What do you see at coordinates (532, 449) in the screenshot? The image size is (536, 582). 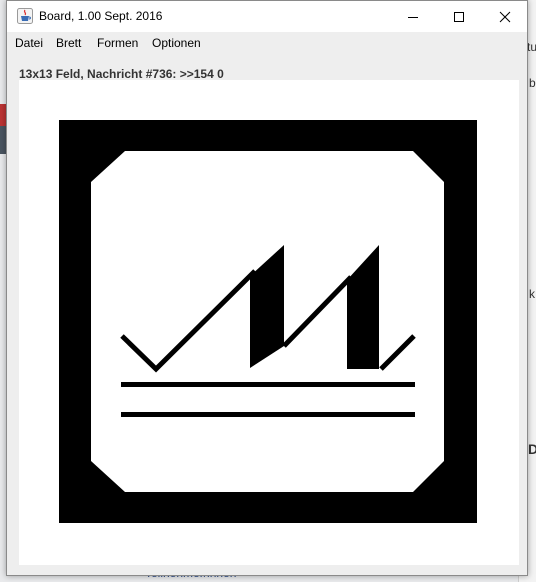 I see `background-text-4: D` at bounding box center [532, 449].